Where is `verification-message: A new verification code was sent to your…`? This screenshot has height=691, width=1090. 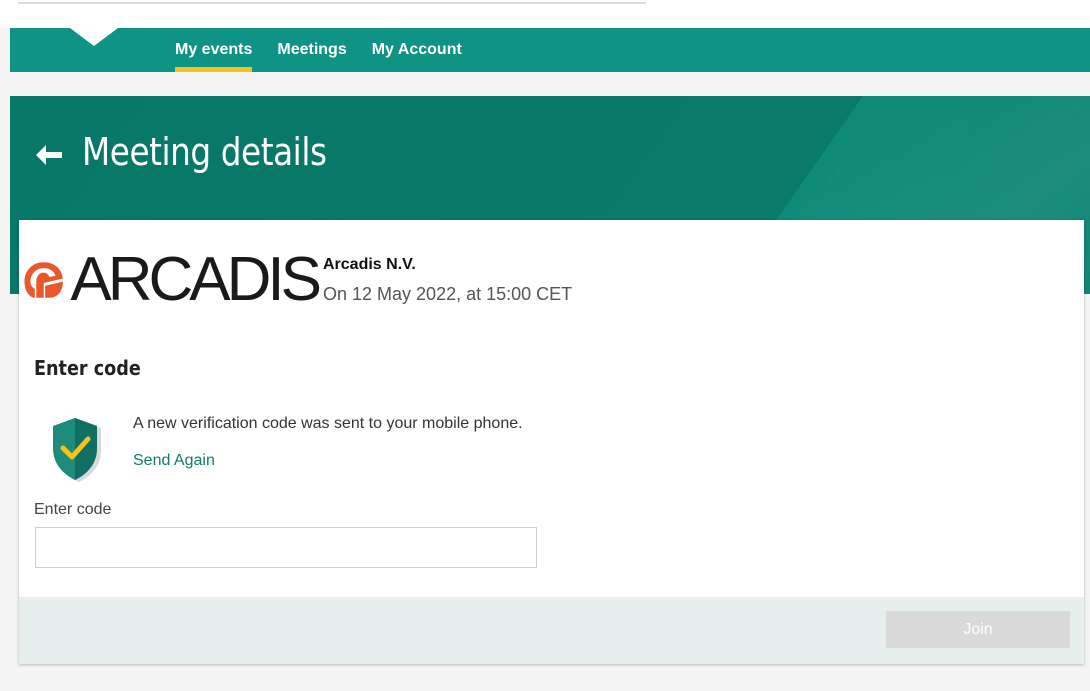 verification-message: A new verification code was sent to your… is located at coordinates (328, 423).